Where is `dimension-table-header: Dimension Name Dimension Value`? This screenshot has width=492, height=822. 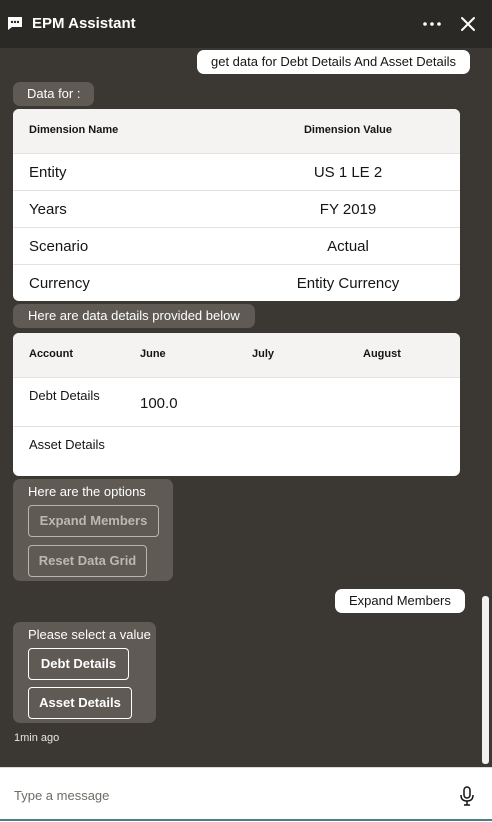 dimension-table-header: Dimension Name Dimension Value is located at coordinates (236, 131).